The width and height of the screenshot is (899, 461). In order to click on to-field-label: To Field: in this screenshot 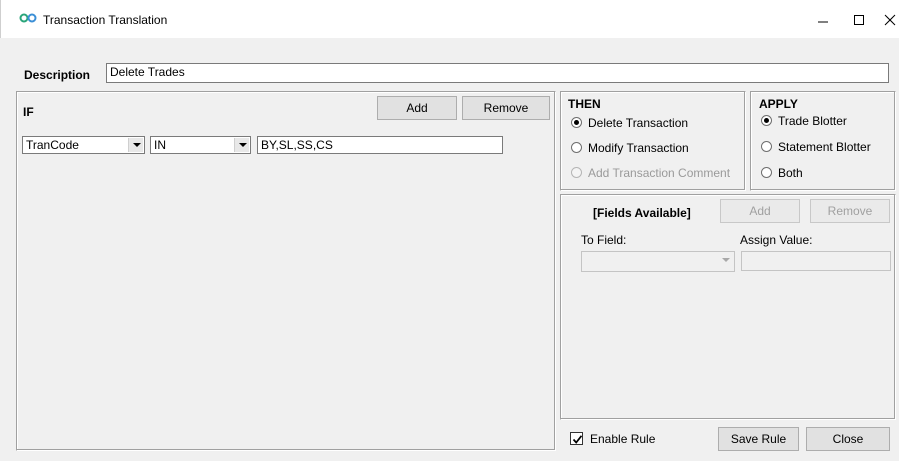, I will do `click(604, 240)`.